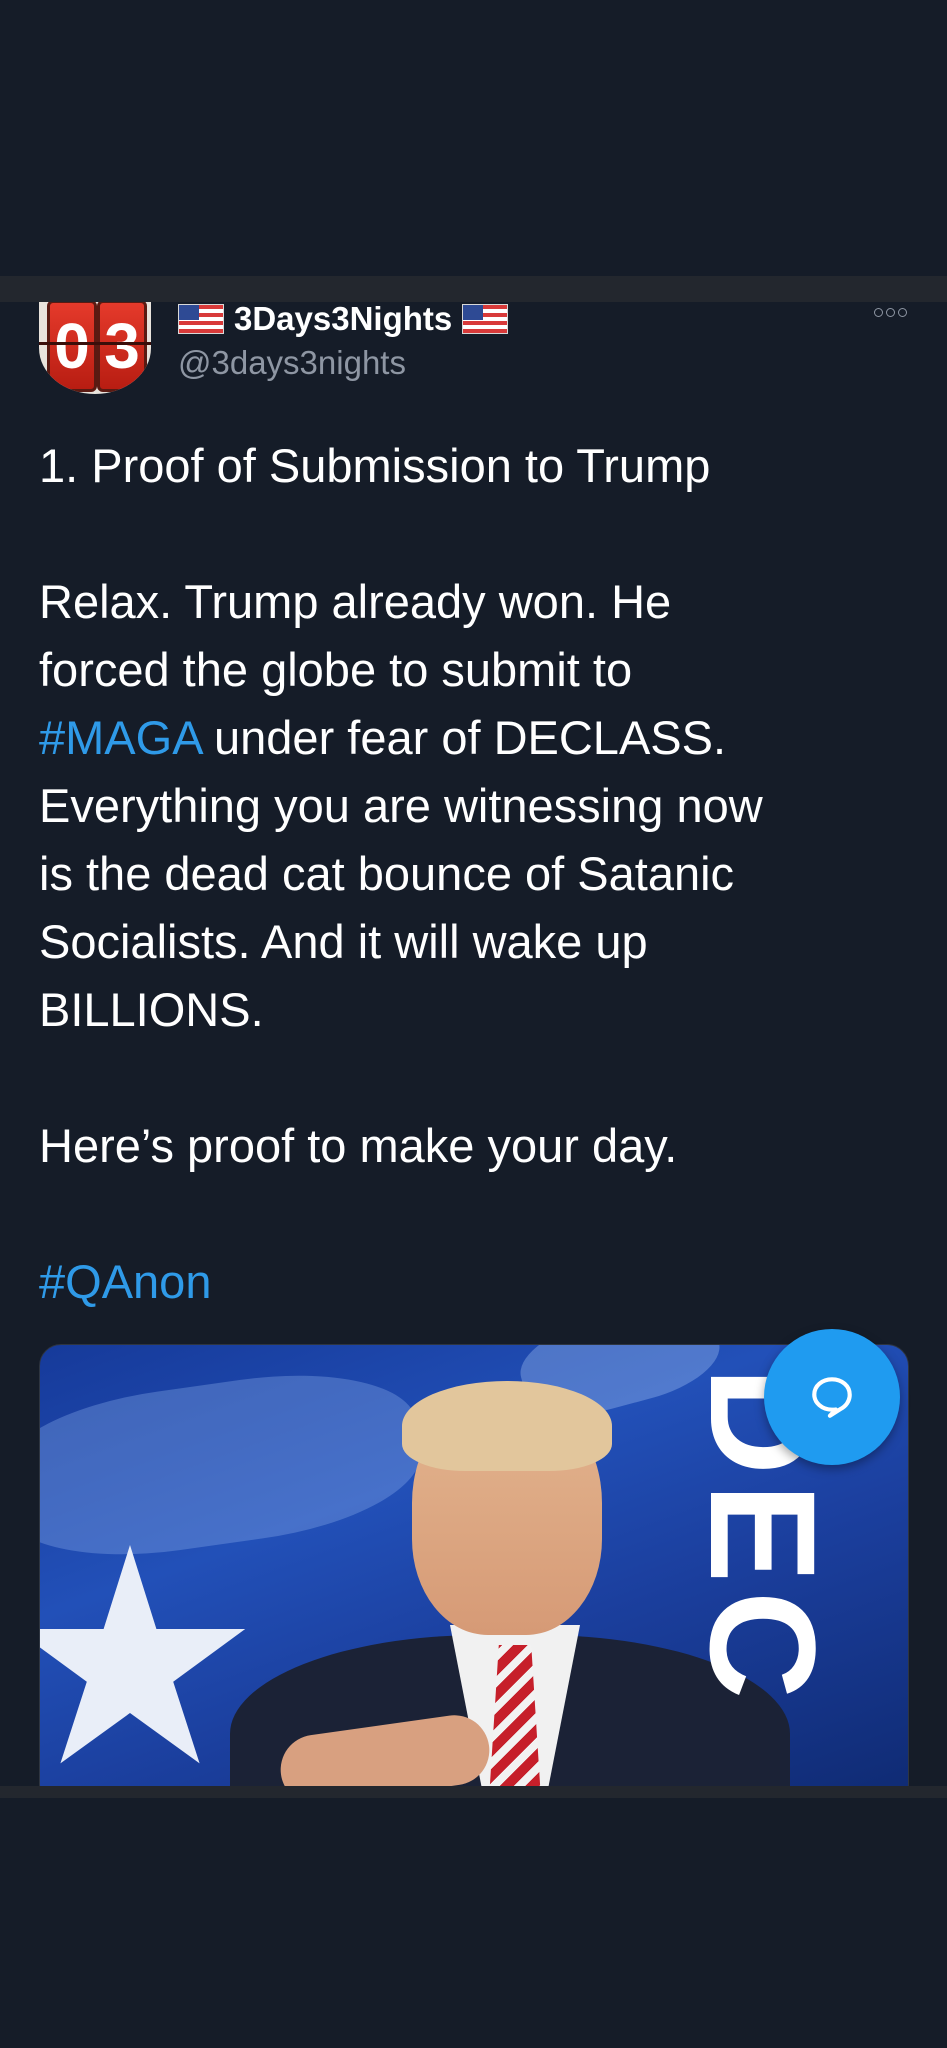 The height and width of the screenshot is (2048, 947). I want to click on star-shape, so click(143, 1654).